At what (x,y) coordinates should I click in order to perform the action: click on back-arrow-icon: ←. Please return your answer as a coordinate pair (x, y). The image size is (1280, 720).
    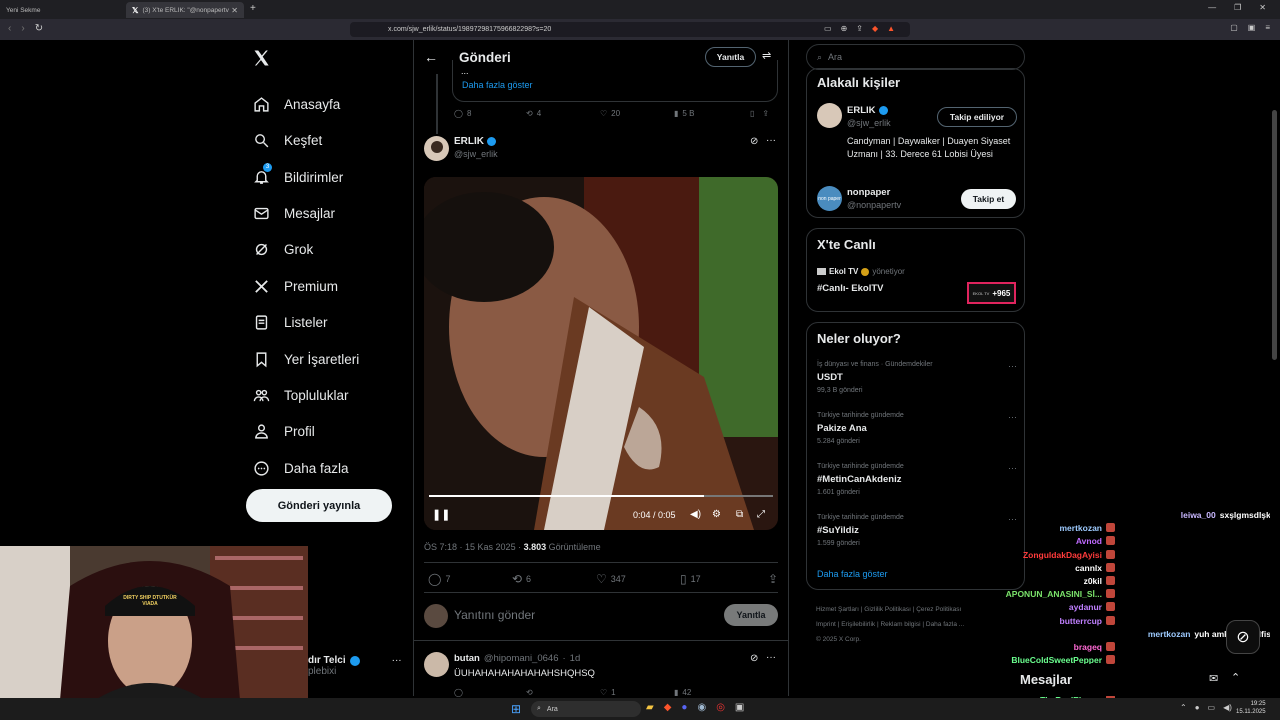
    Looking at the image, I should click on (431, 57).